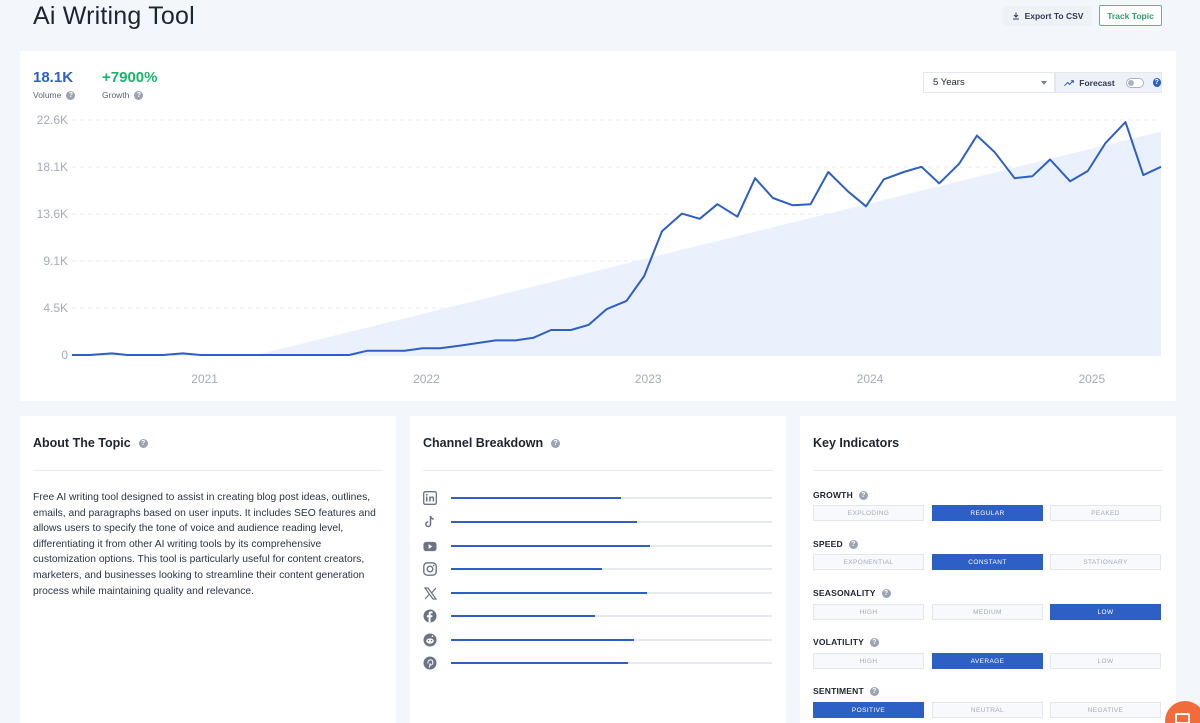 The width and height of the screenshot is (1200, 723). What do you see at coordinates (430, 498) in the screenshot?
I see `linkedin-icon` at bounding box center [430, 498].